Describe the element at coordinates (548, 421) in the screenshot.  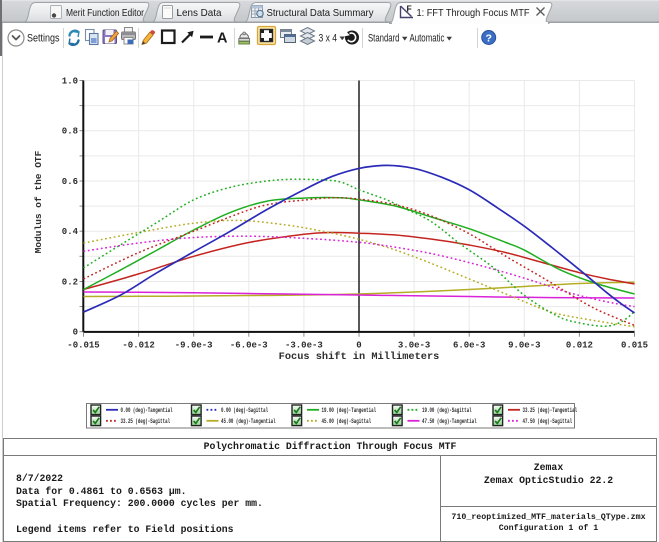
I see `svg-text: 47.50 (deg)-Sagittal` at that location.